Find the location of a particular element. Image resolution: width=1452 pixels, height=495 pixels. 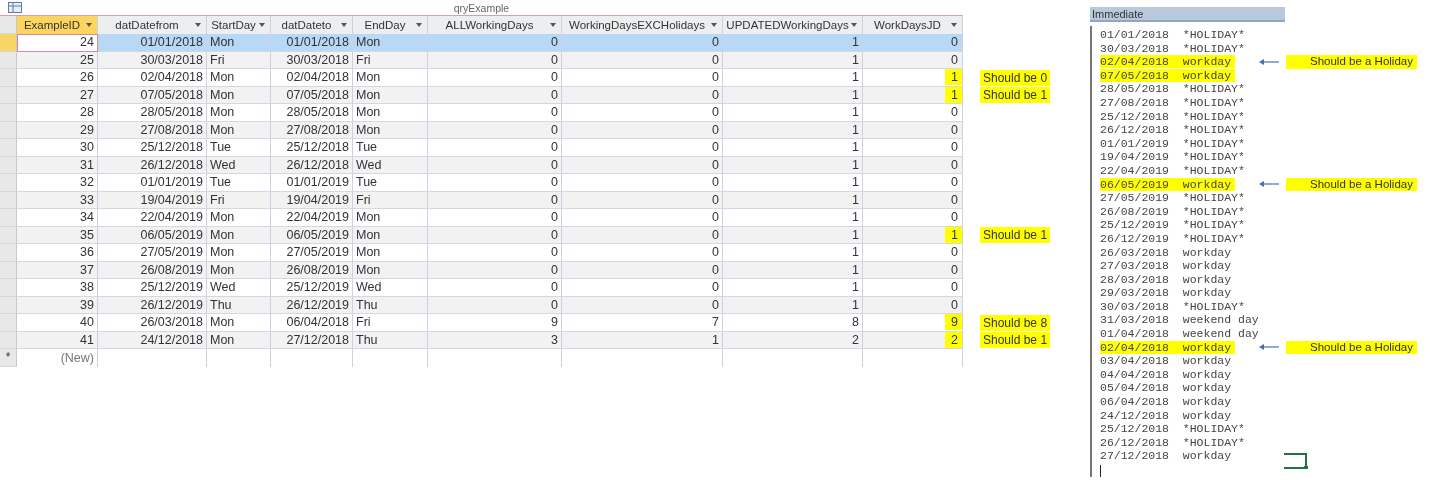

annotation-note: Should be 8 is located at coordinates (1015, 322).